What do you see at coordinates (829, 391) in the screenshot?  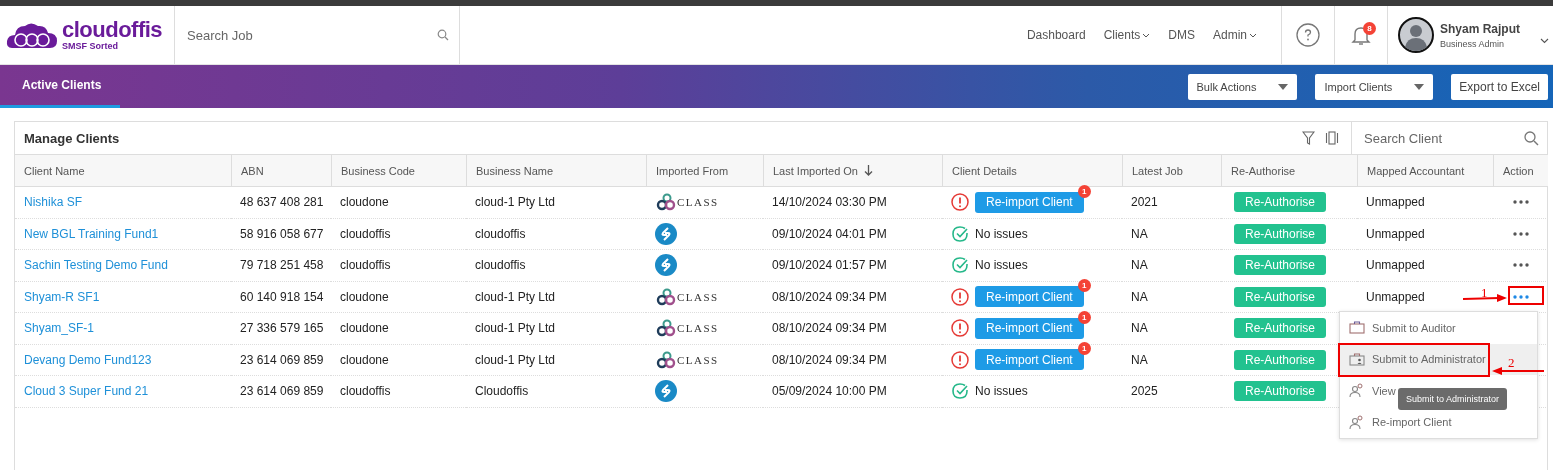 I see `table-cell: 05/09/2024 10:00 PM` at bounding box center [829, 391].